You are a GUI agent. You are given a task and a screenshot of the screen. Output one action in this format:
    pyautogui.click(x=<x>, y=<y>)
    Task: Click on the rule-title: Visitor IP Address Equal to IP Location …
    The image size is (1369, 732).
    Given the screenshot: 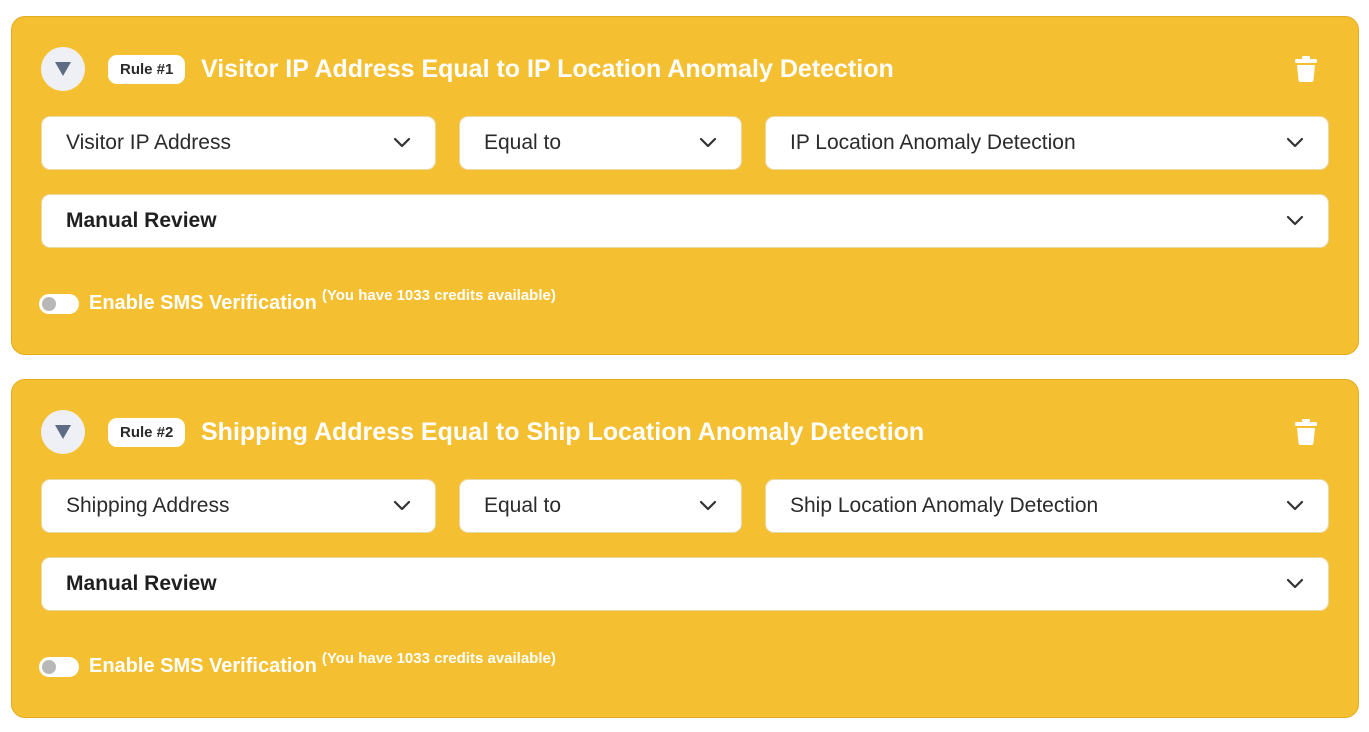 What is the action you would take?
    pyautogui.click(x=547, y=69)
    